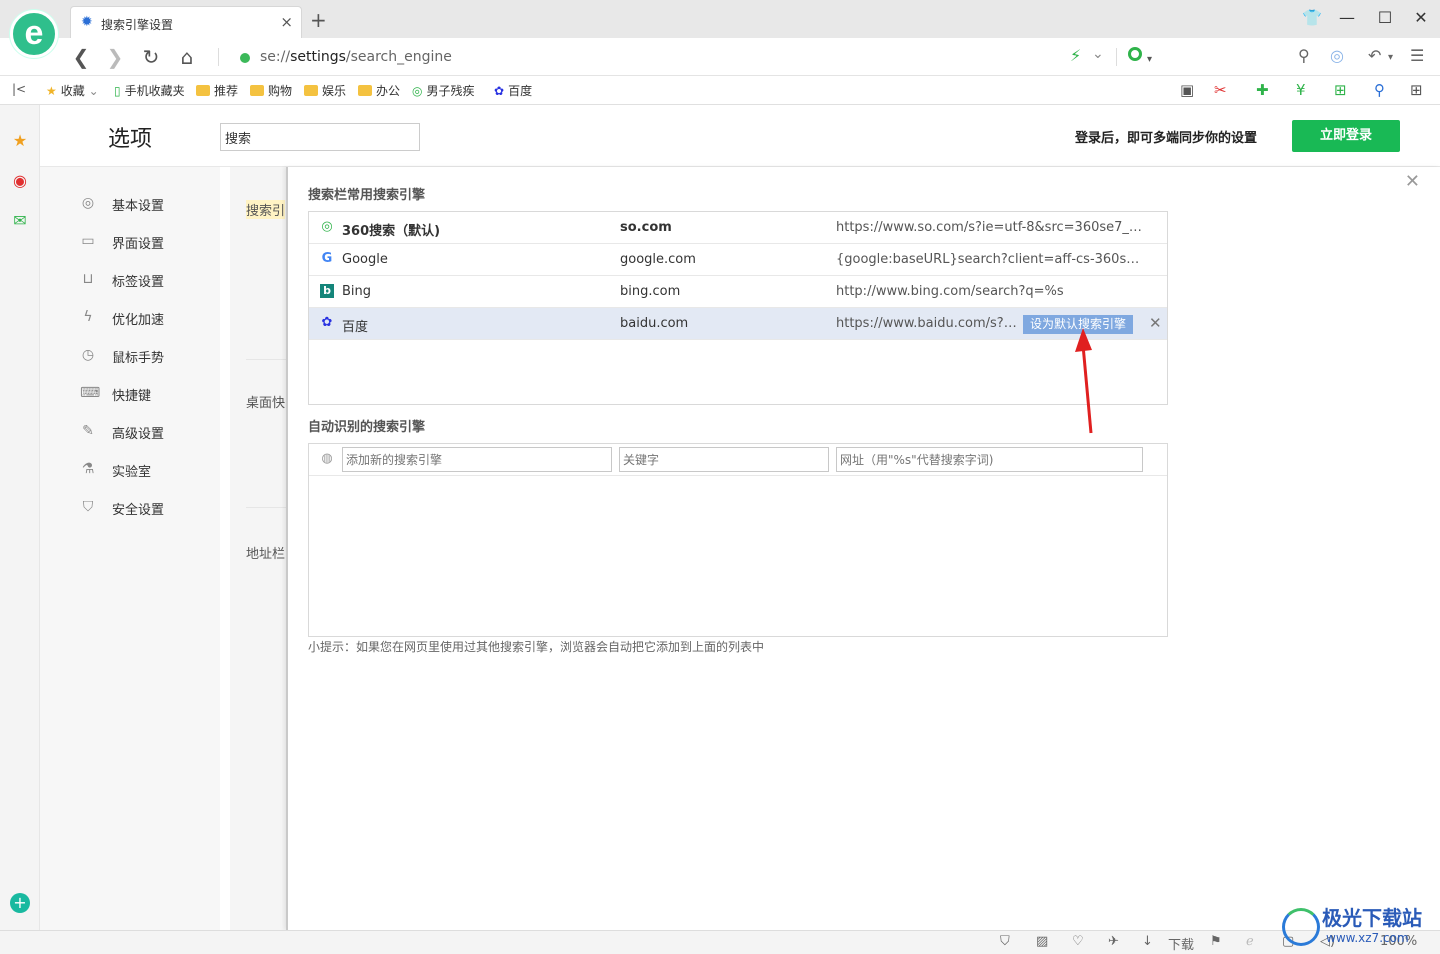  I want to click on download-arrow-icon: ↓, so click(1147, 941).